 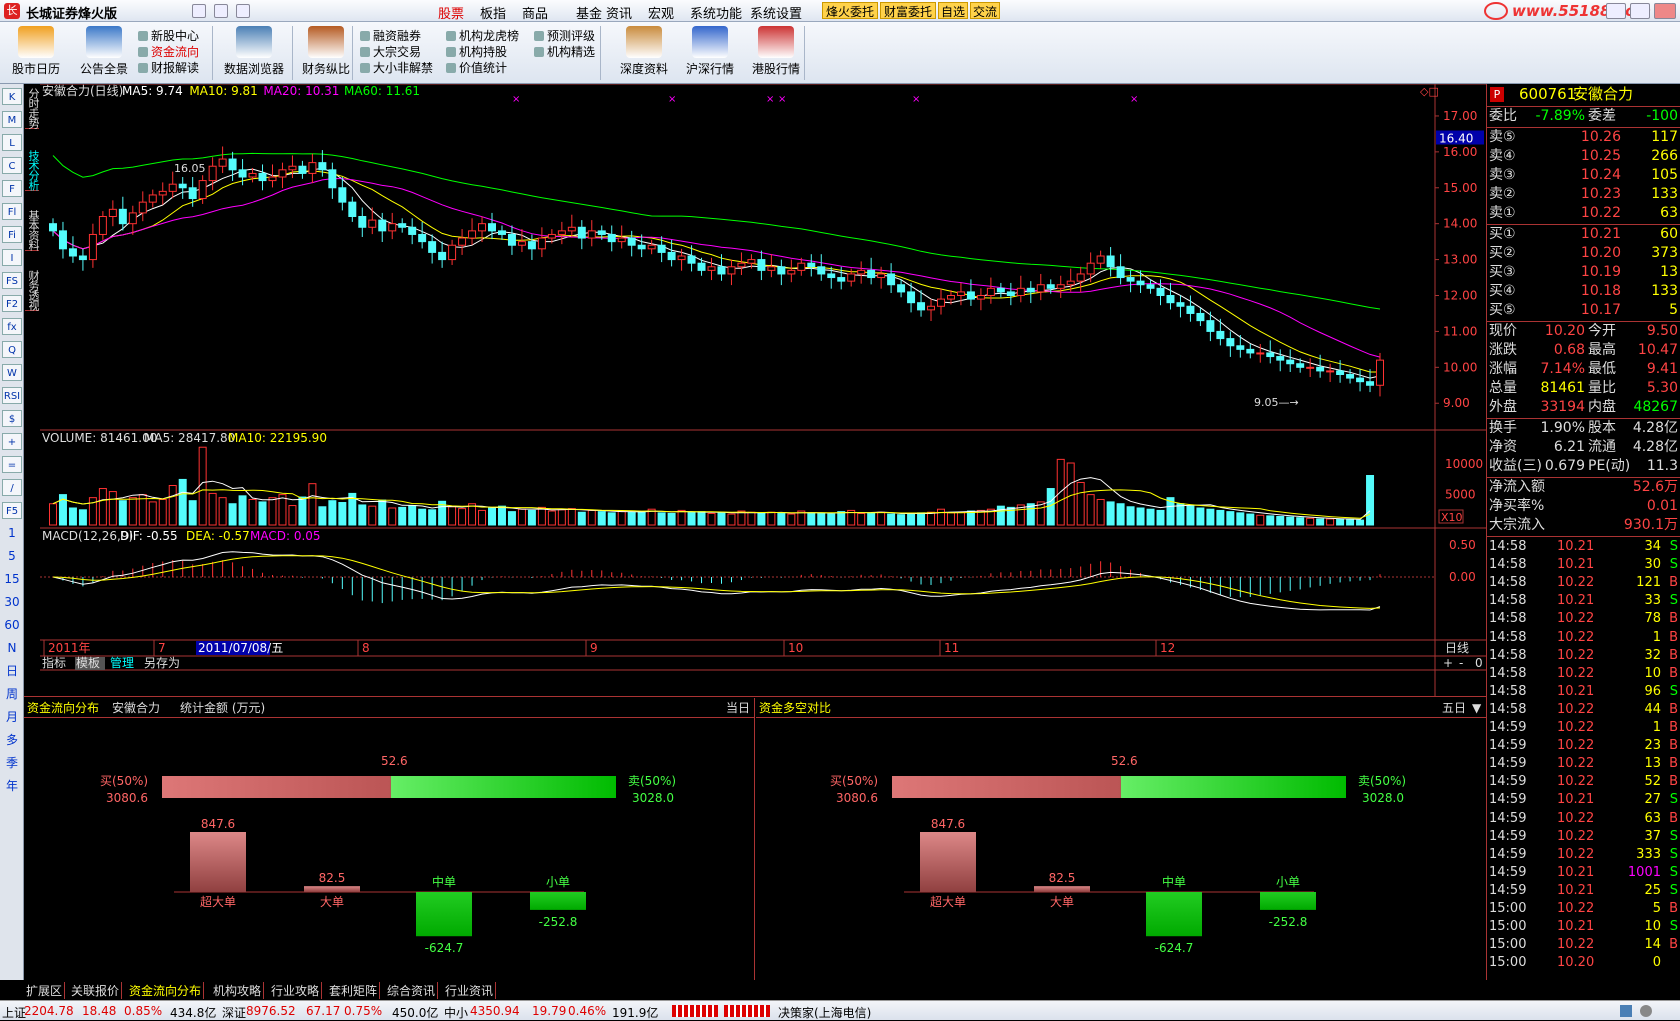 What do you see at coordinates (297, 990) in the screenshot?
I see `bottom-tab-4: 行业攻略` at bounding box center [297, 990].